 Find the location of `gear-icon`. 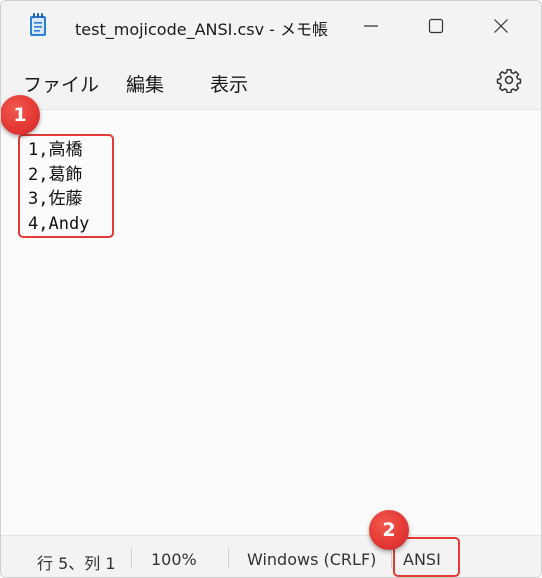

gear-icon is located at coordinates (509, 80).